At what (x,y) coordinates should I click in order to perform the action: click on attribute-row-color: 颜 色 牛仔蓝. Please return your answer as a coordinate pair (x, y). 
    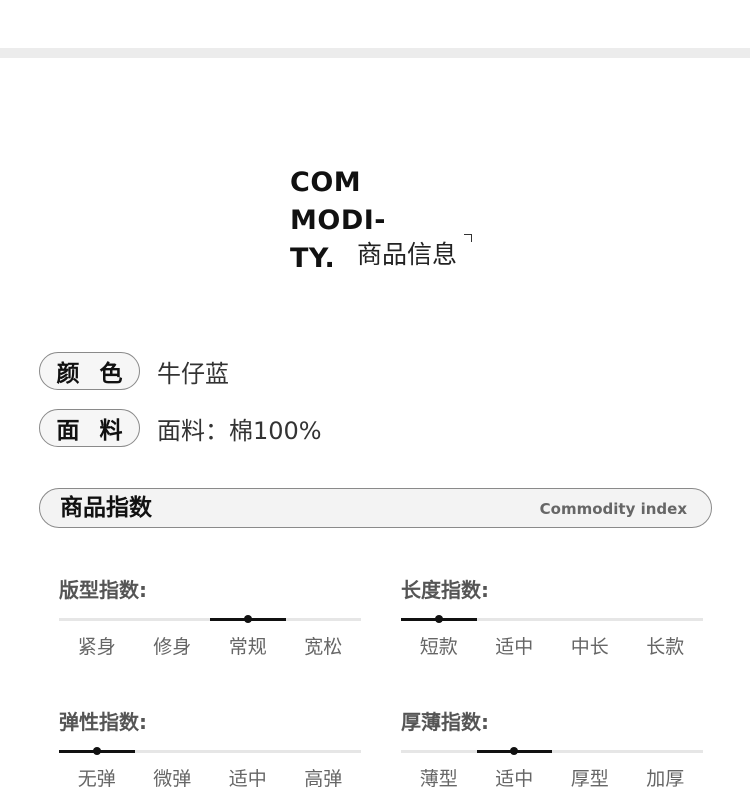
    Looking at the image, I should click on (134, 371).